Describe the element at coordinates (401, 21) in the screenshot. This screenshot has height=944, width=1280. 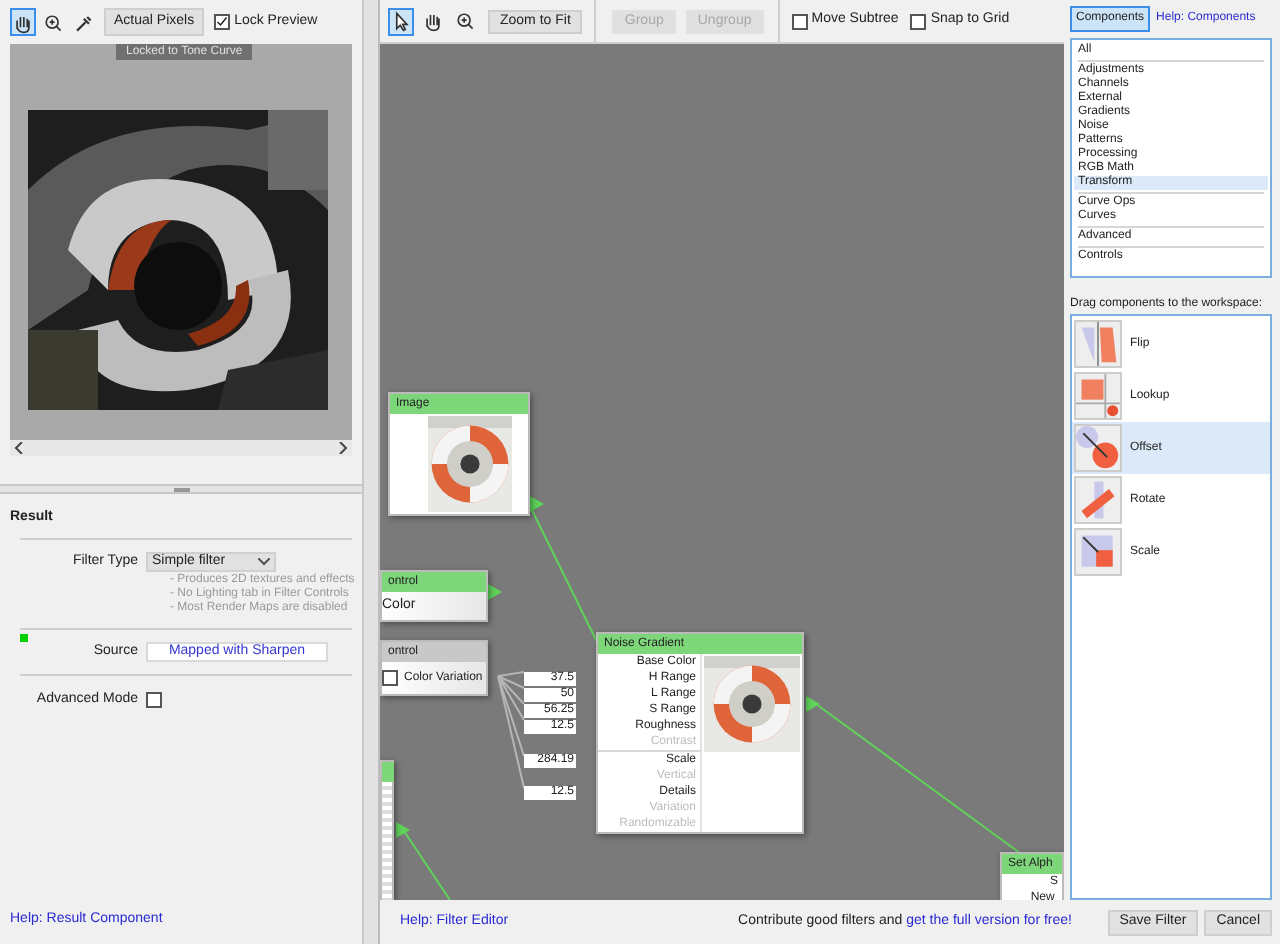
I see `pointer-tool-button` at that location.